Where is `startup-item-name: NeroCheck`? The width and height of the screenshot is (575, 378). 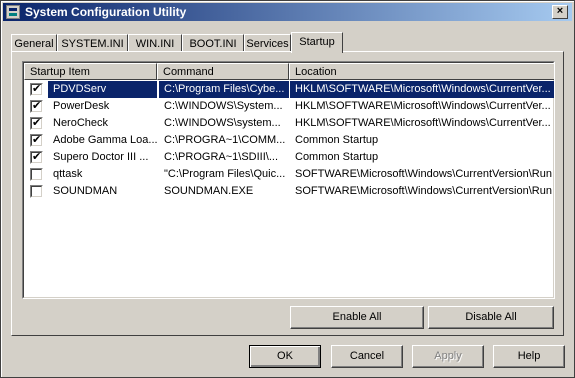
startup-item-name: NeroCheck is located at coordinates (81, 123).